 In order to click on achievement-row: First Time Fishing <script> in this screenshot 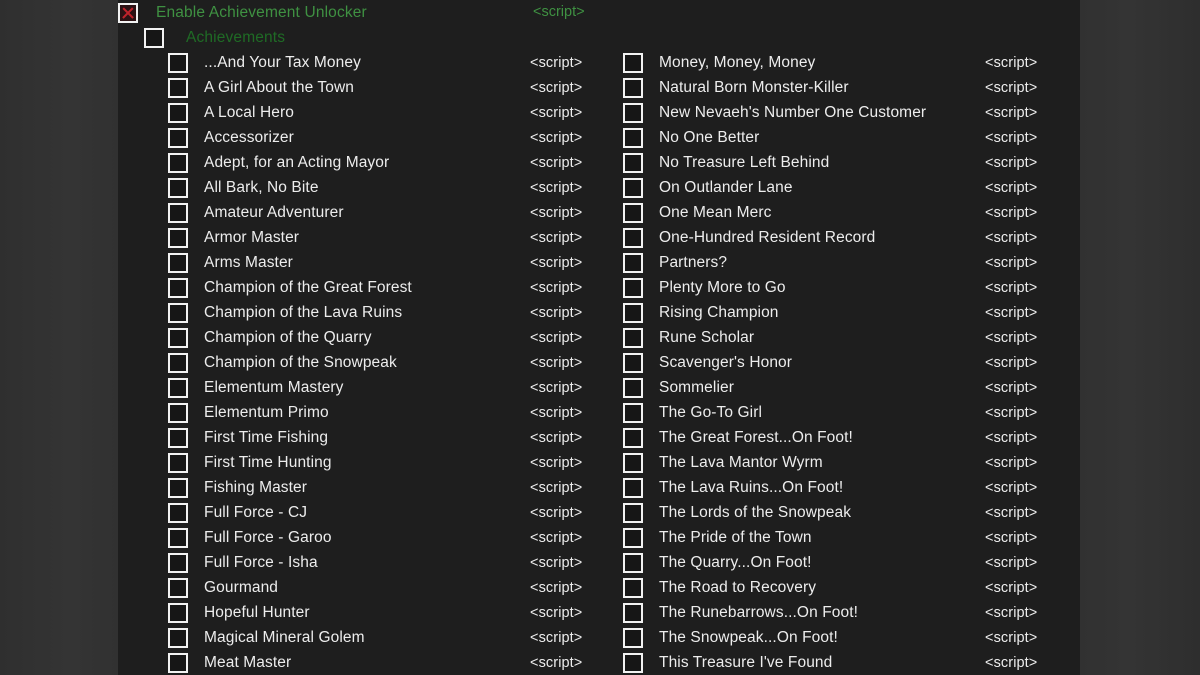, I will do `click(383, 437)`.